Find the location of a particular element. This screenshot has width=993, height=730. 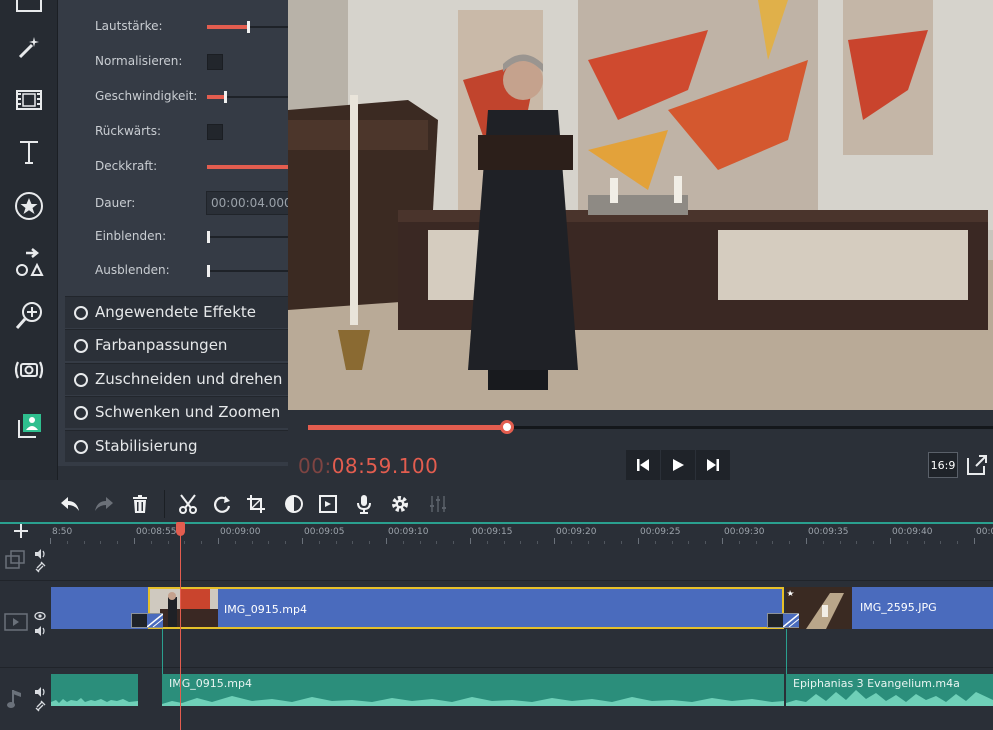

undo-button is located at coordinates (70, 504).